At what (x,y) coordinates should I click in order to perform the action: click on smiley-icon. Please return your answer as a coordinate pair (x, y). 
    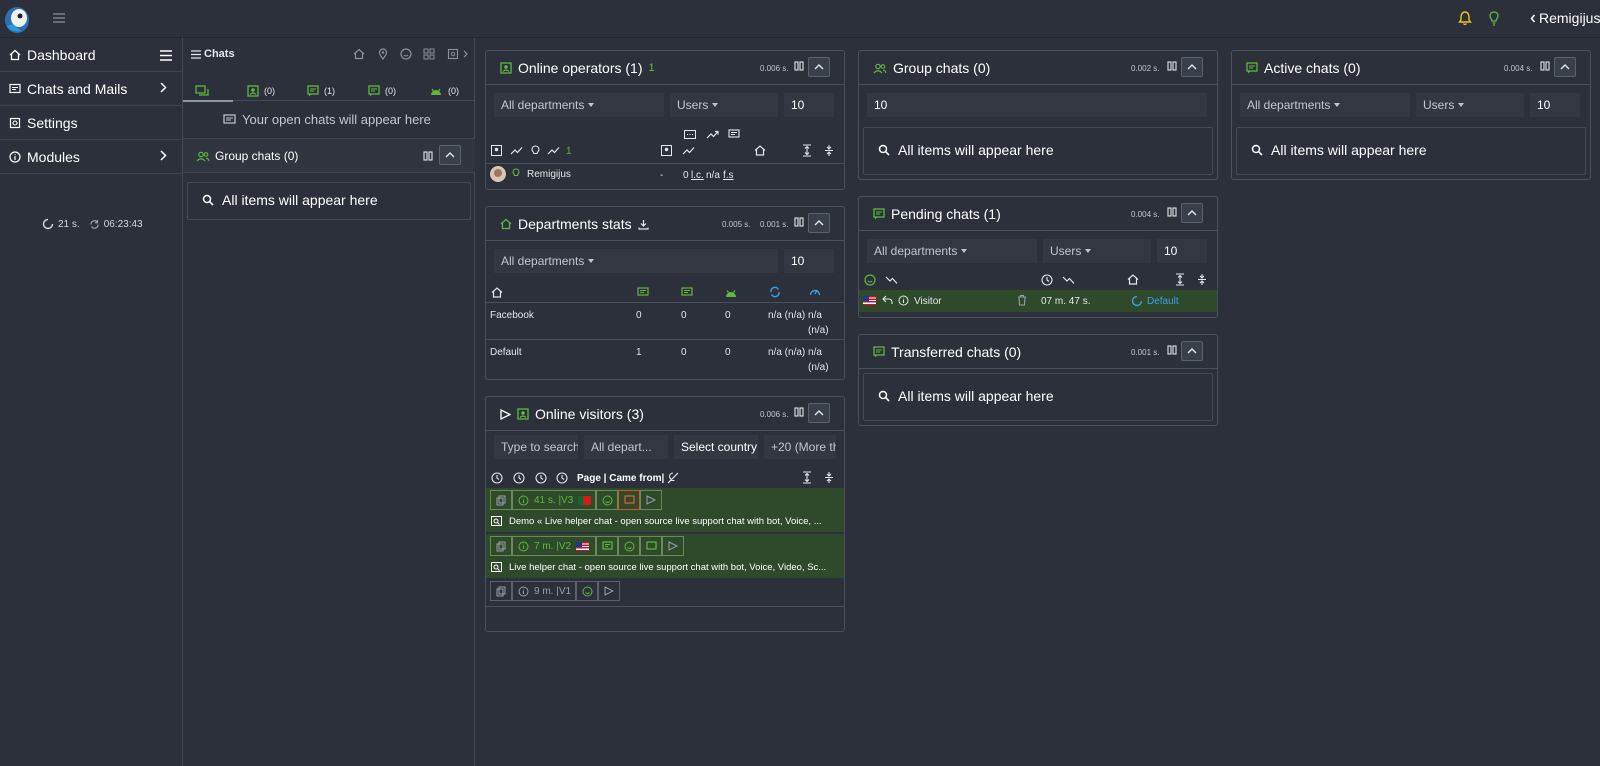
    Looking at the image, I should click on (406, 54).